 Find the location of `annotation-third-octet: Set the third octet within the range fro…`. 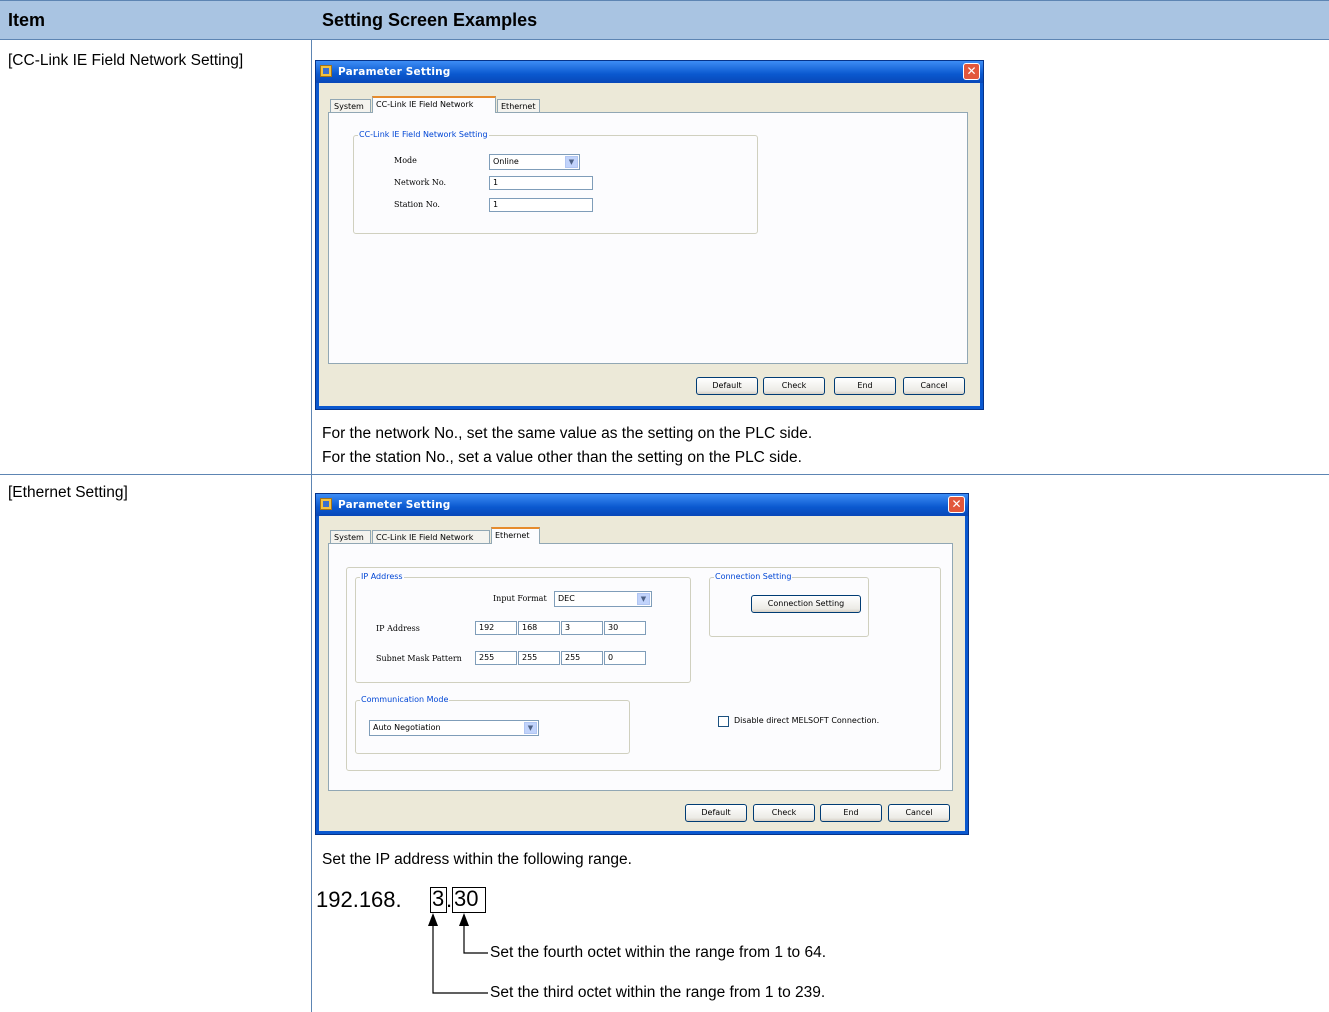

annotation-third-octet: Set the third octet within the range fro… is located at coordinates (658, 992).